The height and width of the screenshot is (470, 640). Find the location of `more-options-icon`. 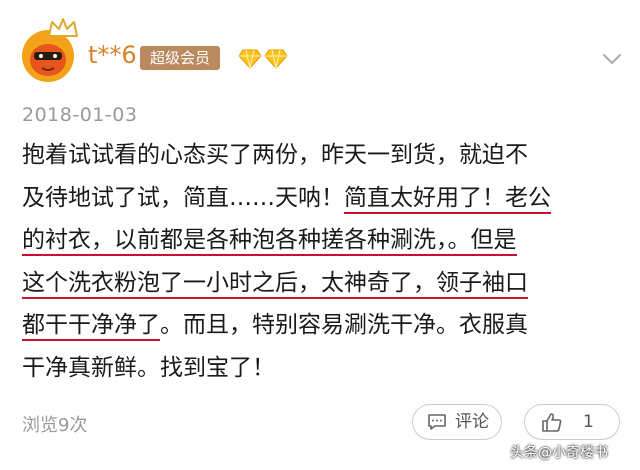

more-options-icon is located at coordinates (612, 59).